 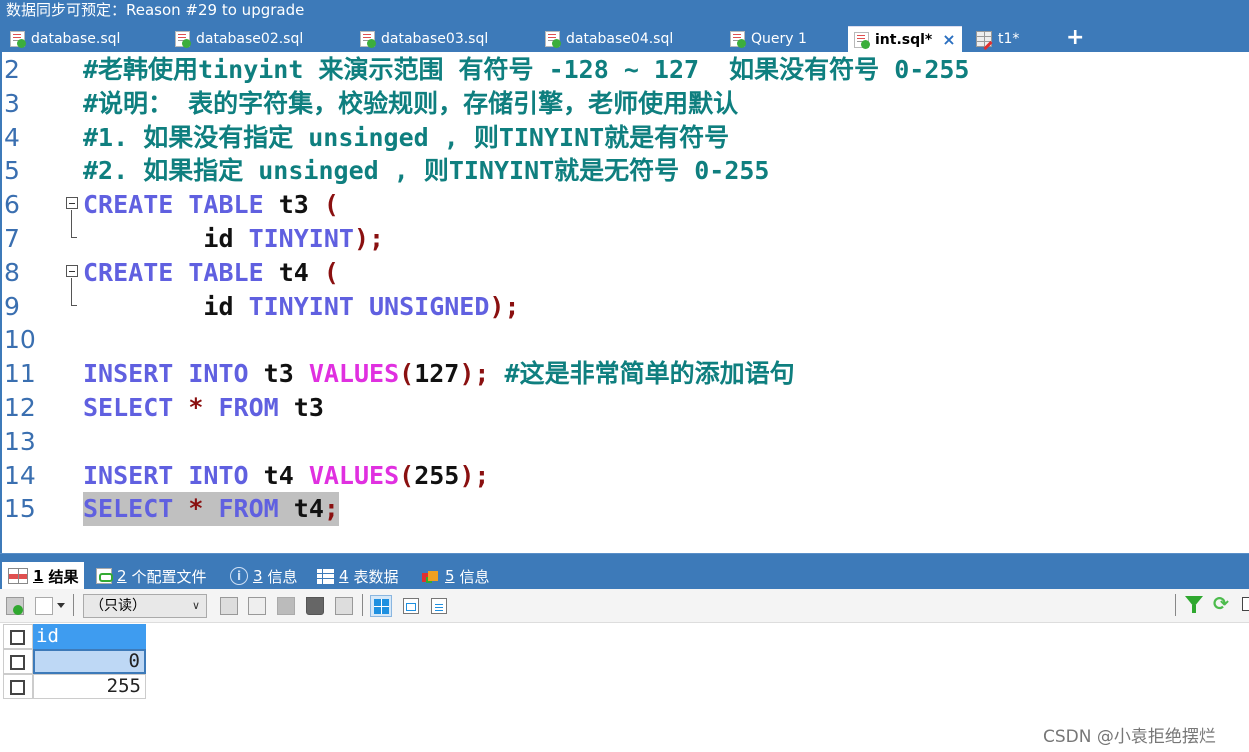 I want to click on code-line: 5 #2. 如果指定 unsinged , 则TINYINT就是无符号 0-255, so click(x=625, y=171).